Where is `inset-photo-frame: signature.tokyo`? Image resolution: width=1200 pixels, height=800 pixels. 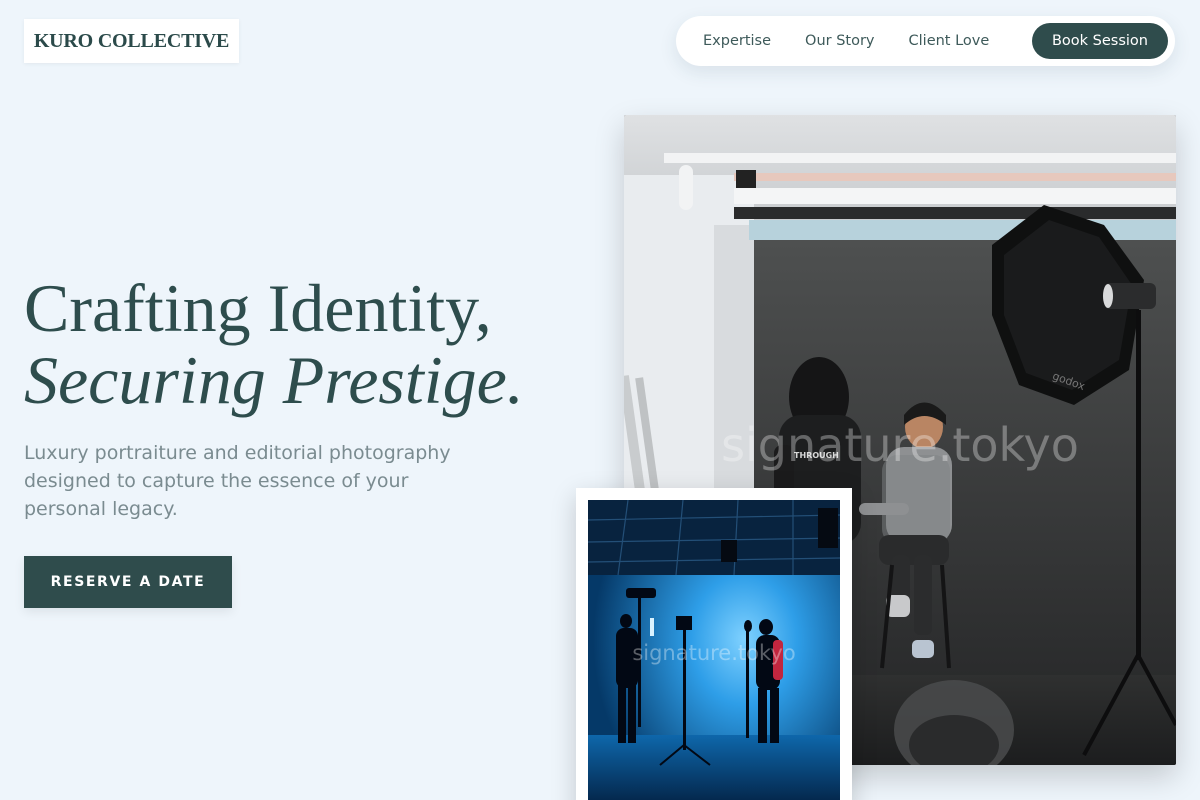
inset-photo-frame: signature.tokyo is located at coordinates (714, 644).